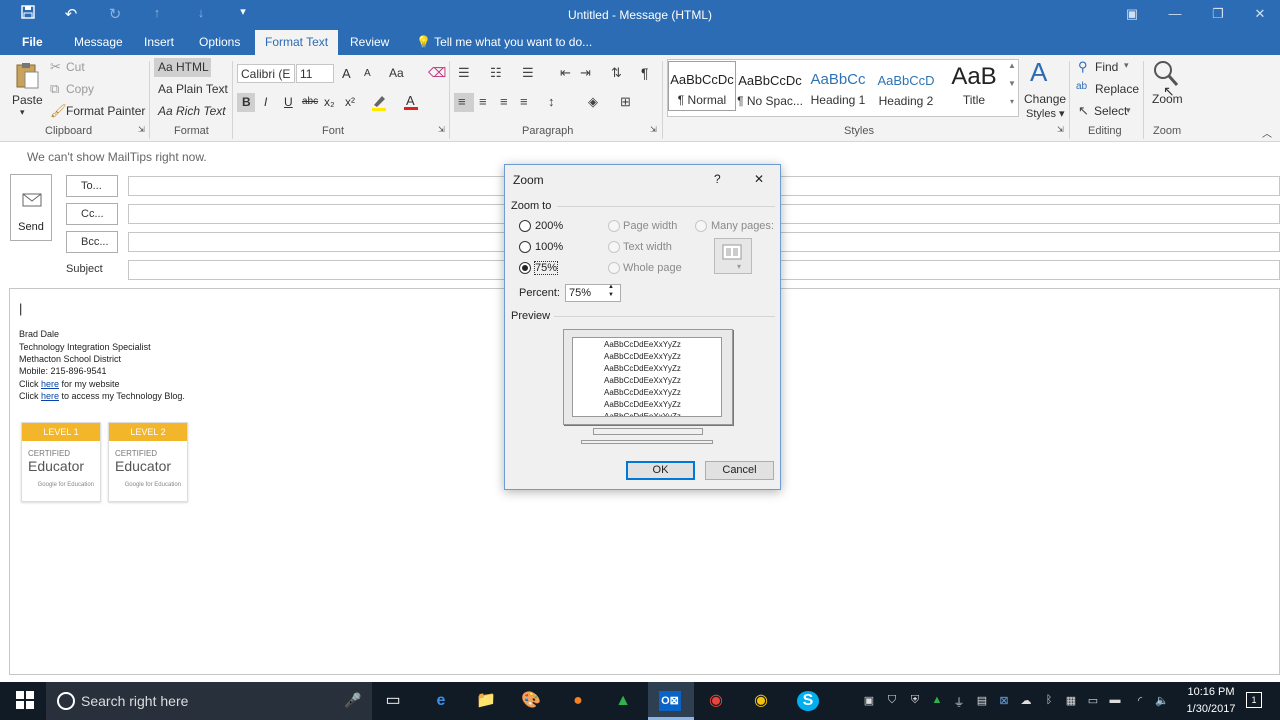 The image size is (1280, 720). I want to click on bluetooth-icon: ᛒ, so click(1049, 700).